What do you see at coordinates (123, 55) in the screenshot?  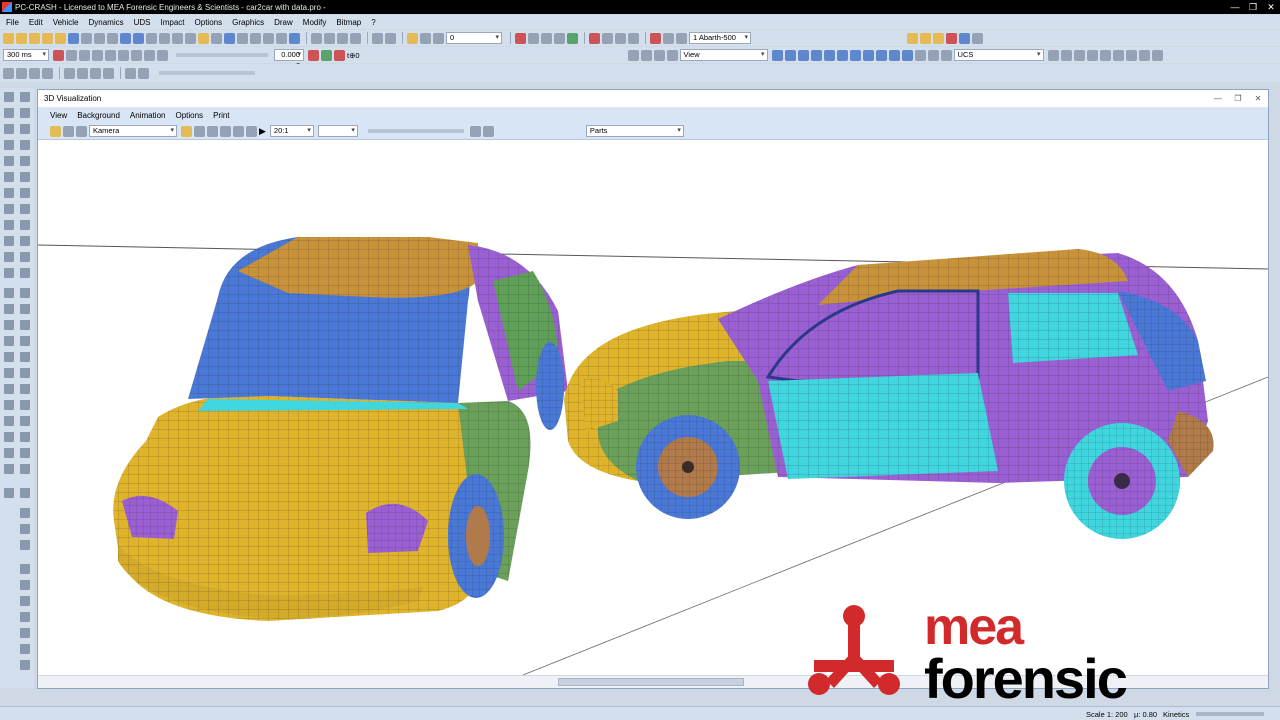 I see `play-icon` at bounding box center [123, 55].